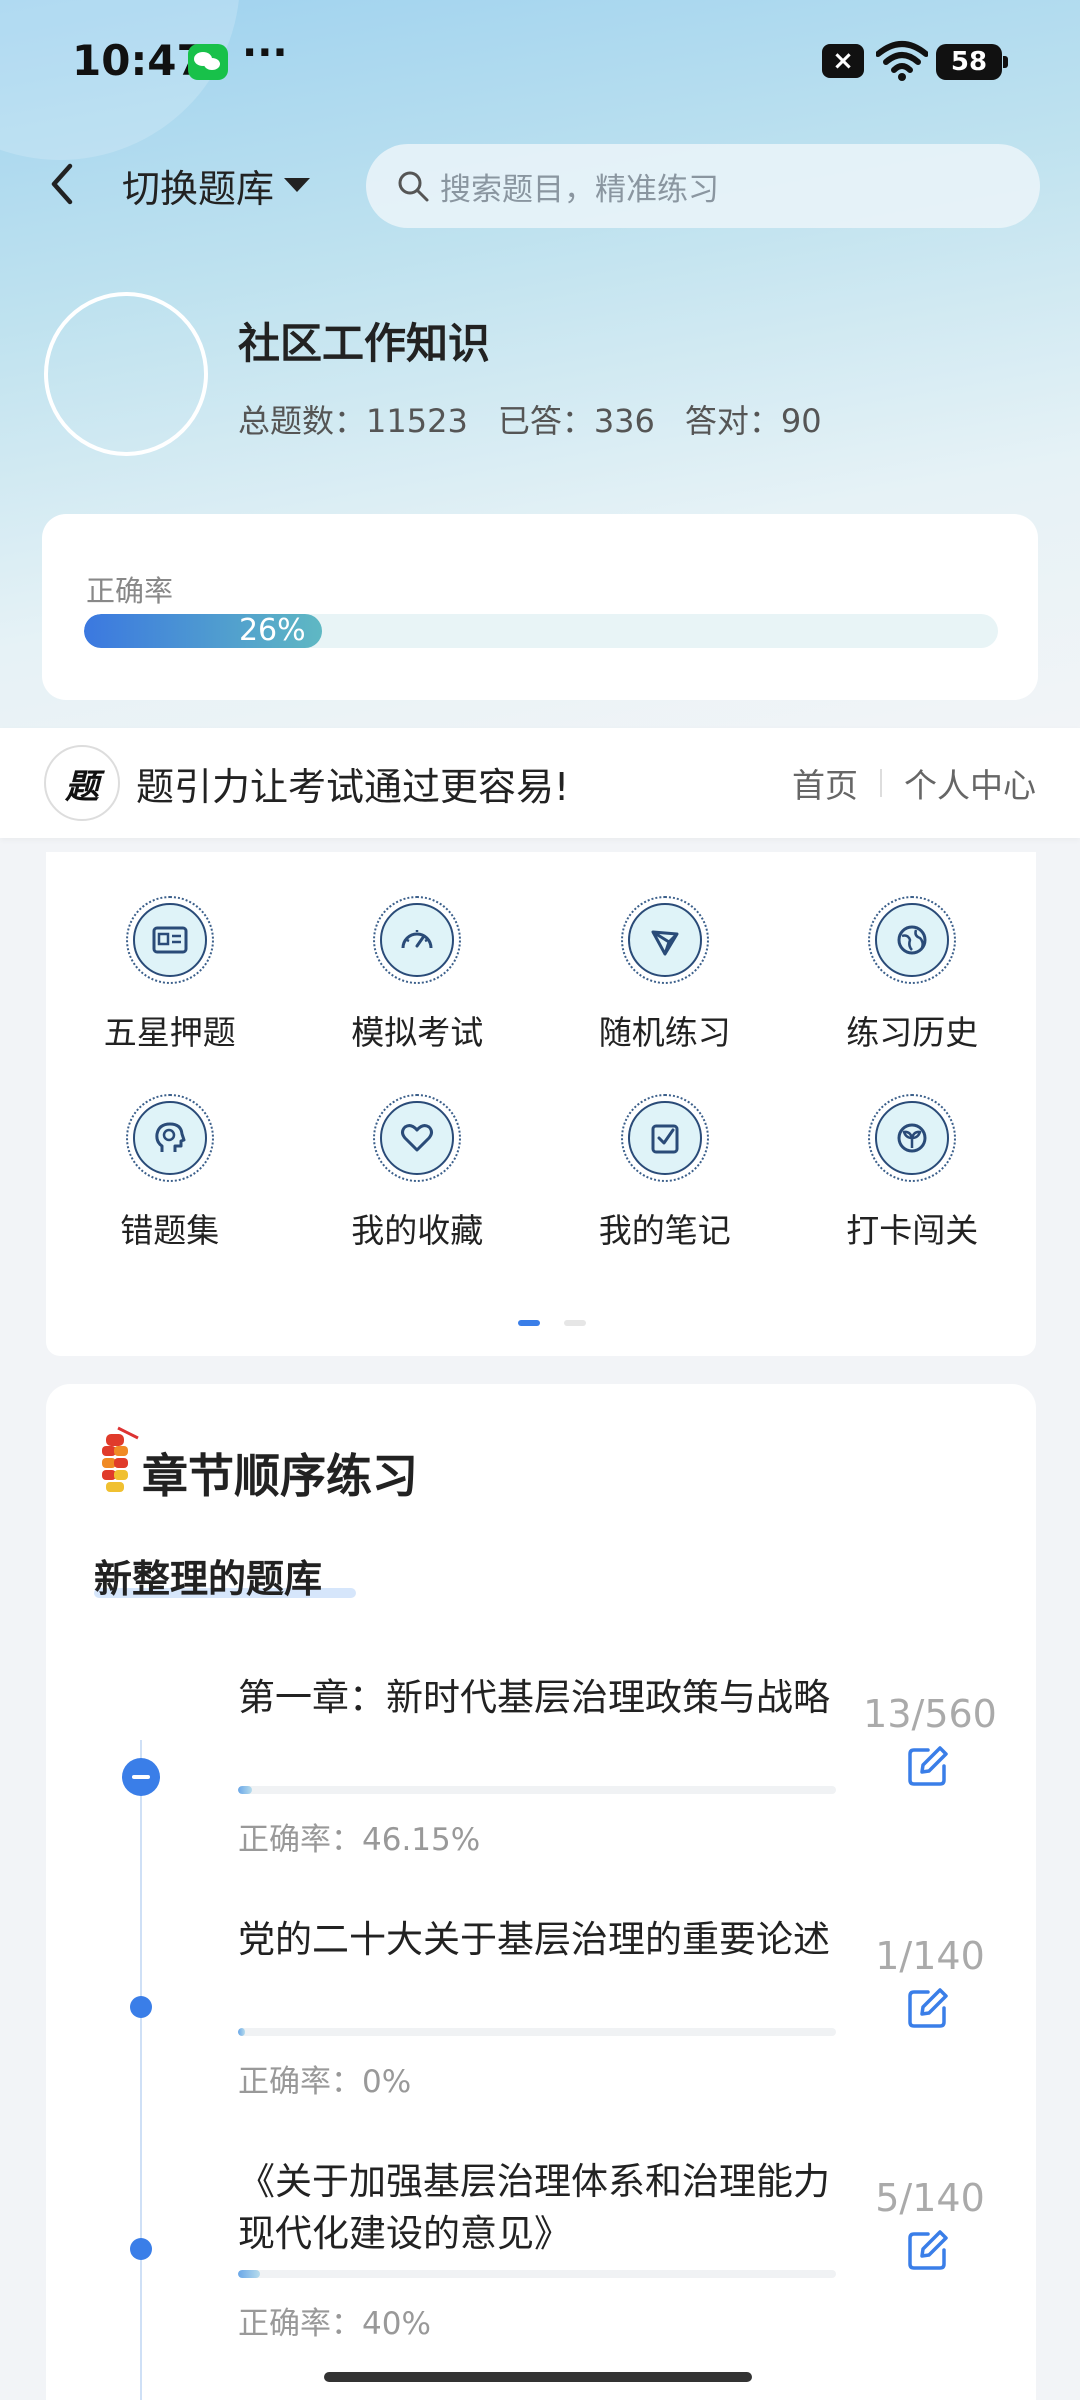 The height and width of the screenshot is (2400, 1080). What do you see at coordinates (139, 60) in the screenshot?
I see `status-time: 10:47` at bounding box center [139, 60].